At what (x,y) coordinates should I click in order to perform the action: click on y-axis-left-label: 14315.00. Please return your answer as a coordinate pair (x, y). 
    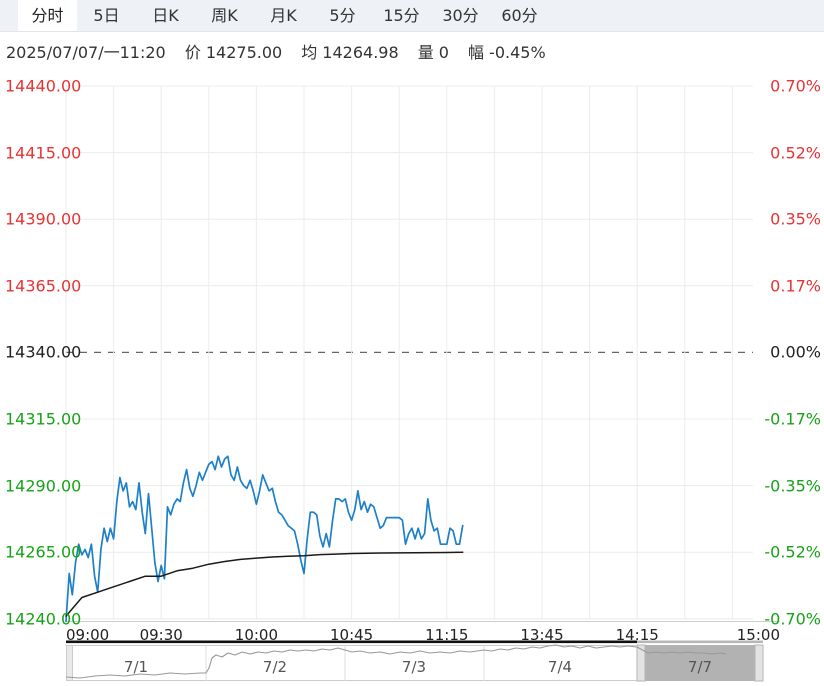
    Looking at the image, I should click on (43, 419).